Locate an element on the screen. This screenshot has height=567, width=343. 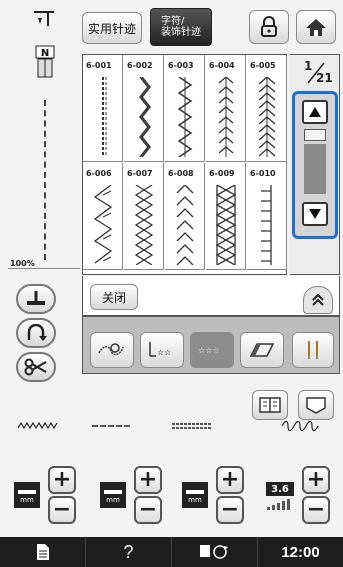
speed-icon is located at coordinates (213, 552).